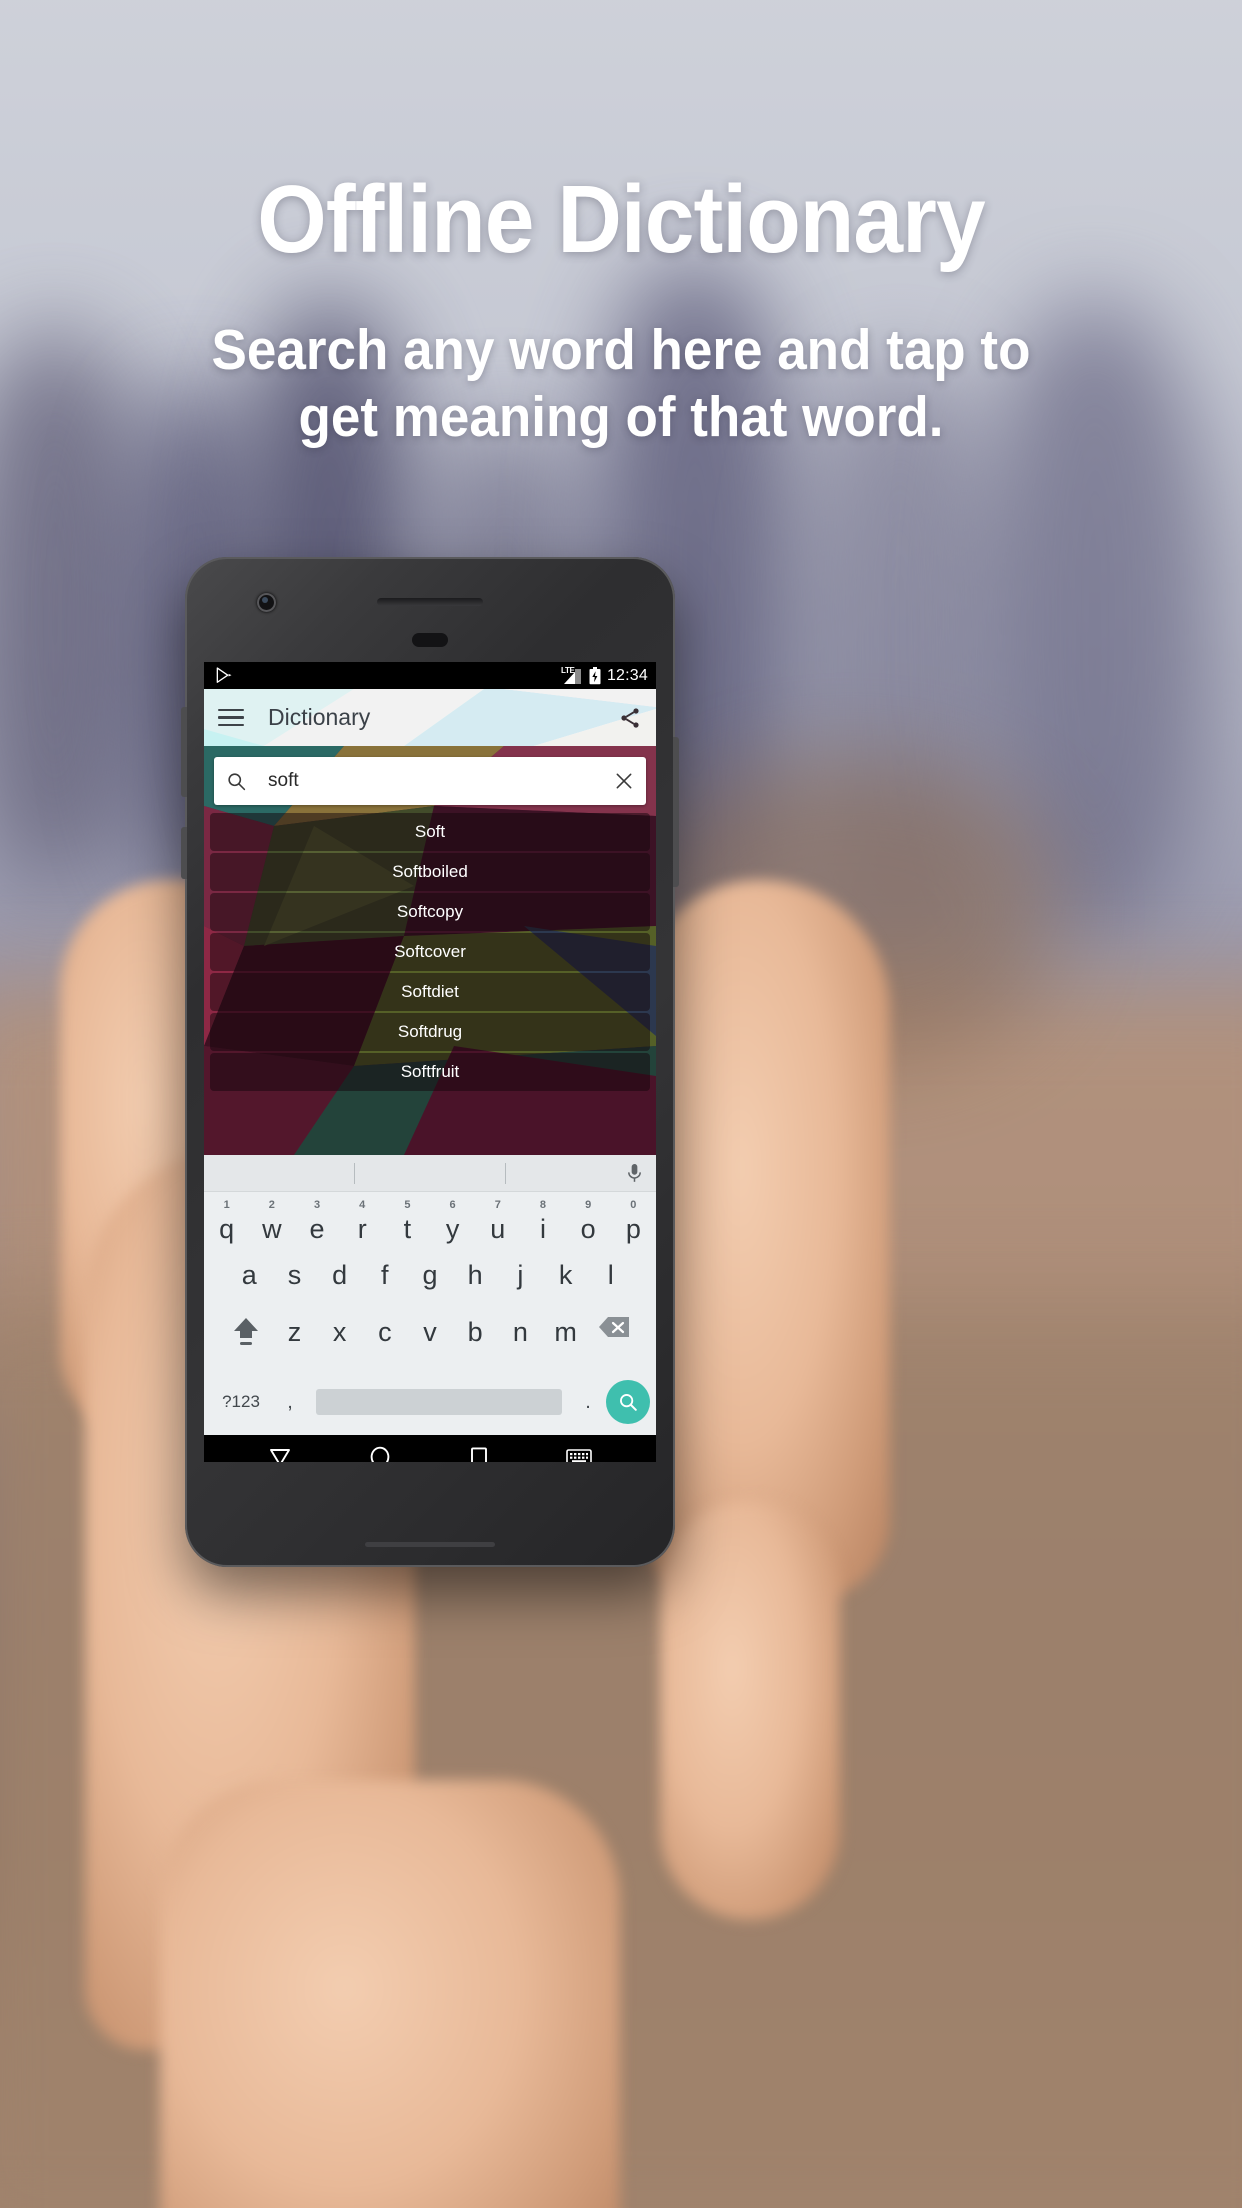 This screenshot has height=2208, width=1242. I want to click on keyboard-icon, so click(579, 1454).